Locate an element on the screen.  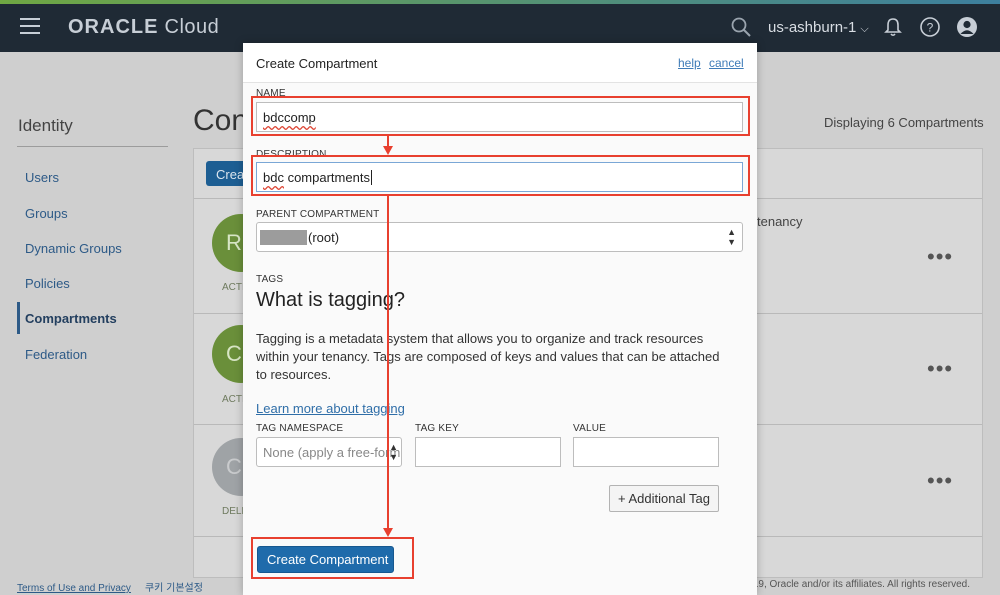
additional-tag-button: + Additional Tag is located at coordinates (664, 498).